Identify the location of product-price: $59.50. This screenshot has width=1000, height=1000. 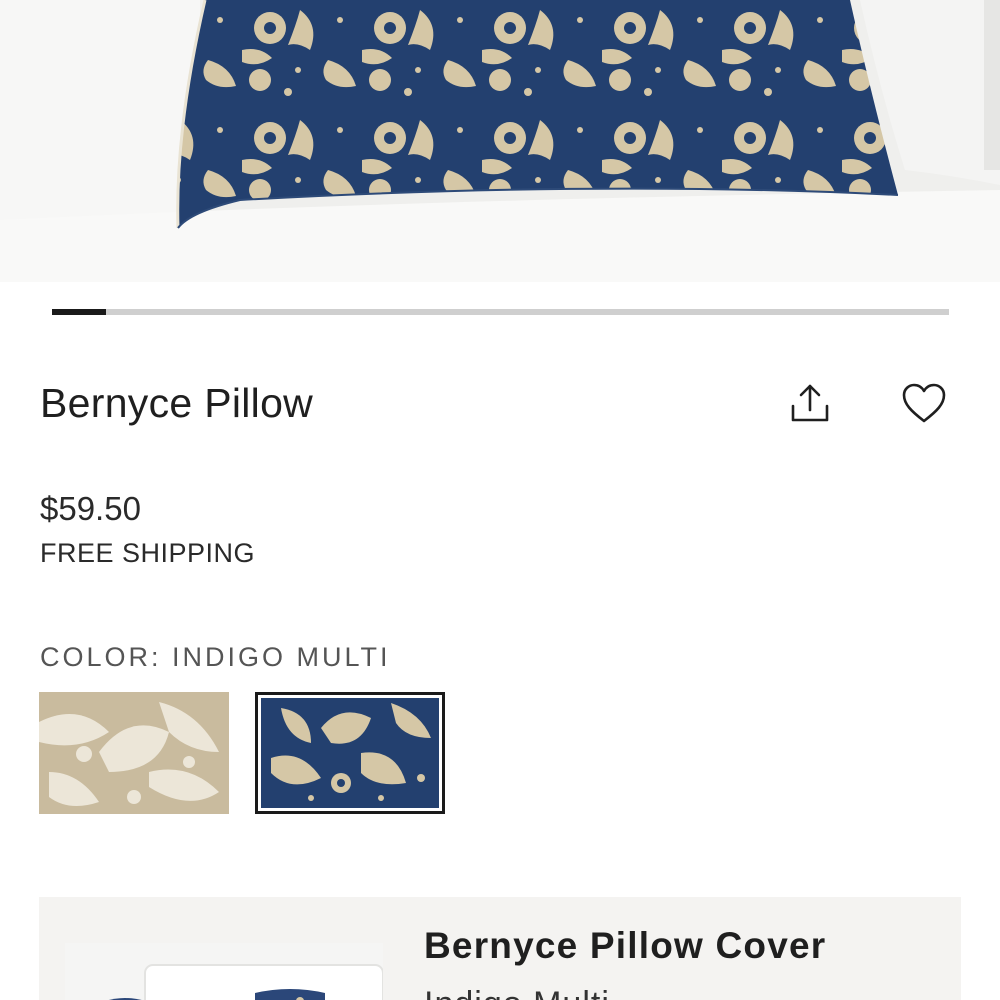
(90, 508).